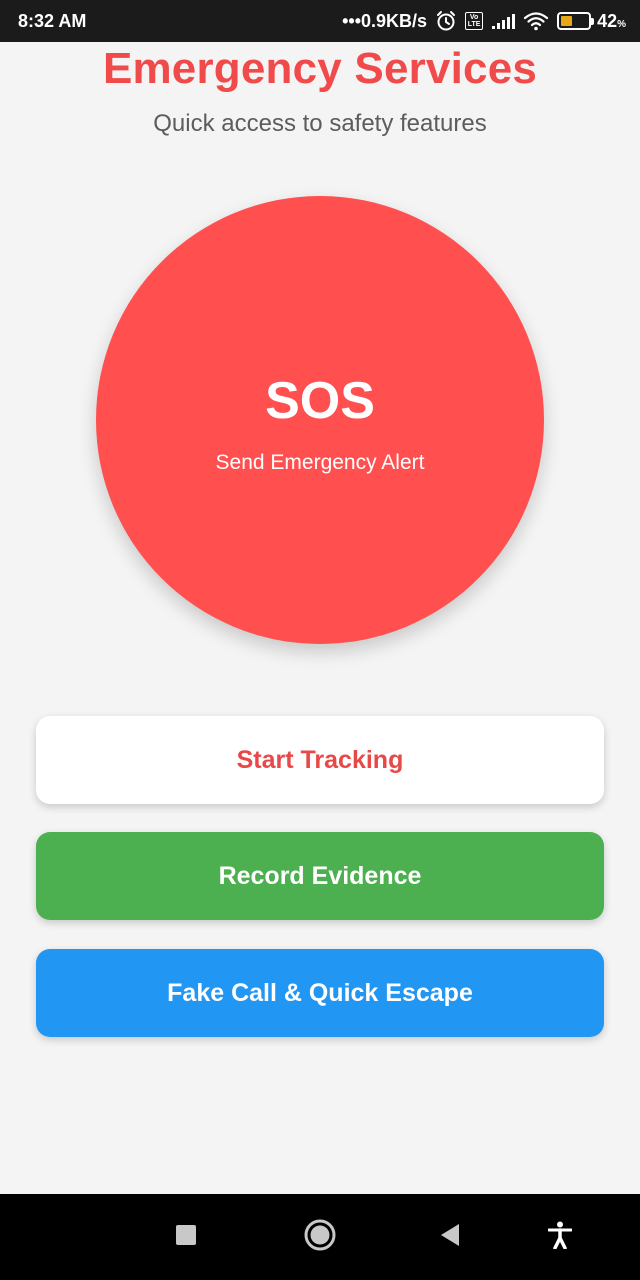 The image size is (640, 1280). I want to click on sos-label: SOS, so click(320, 401).